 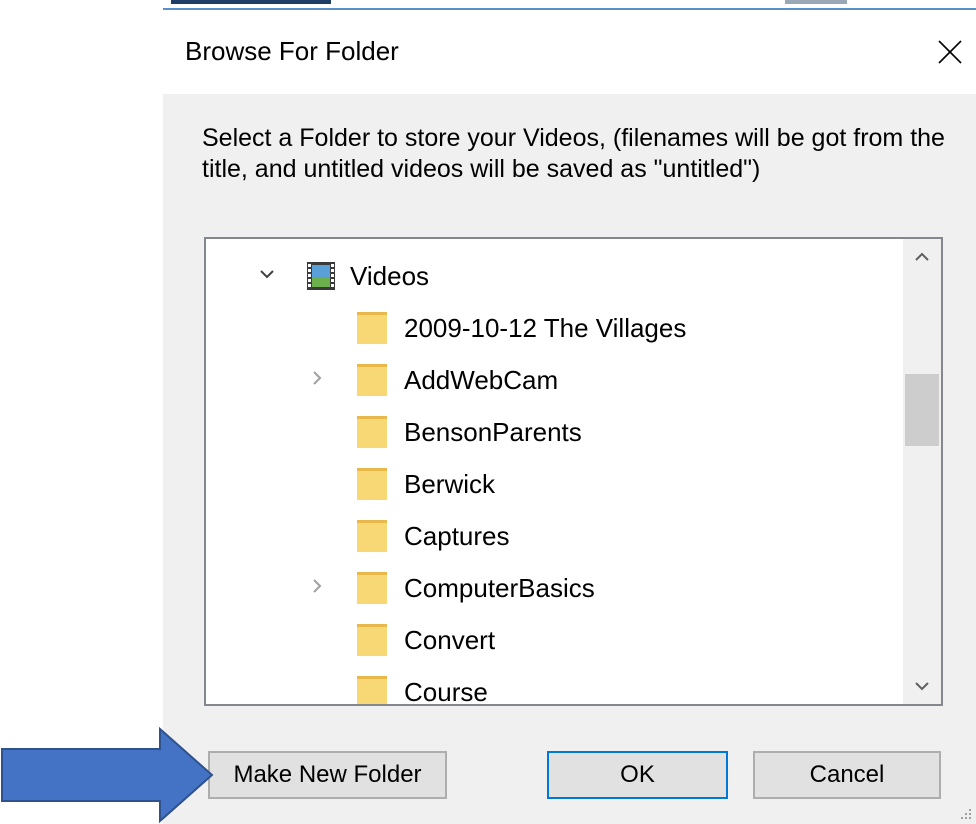 I want to click on make-new-folder-button: Make New Folder, so click(x=327, y=775).